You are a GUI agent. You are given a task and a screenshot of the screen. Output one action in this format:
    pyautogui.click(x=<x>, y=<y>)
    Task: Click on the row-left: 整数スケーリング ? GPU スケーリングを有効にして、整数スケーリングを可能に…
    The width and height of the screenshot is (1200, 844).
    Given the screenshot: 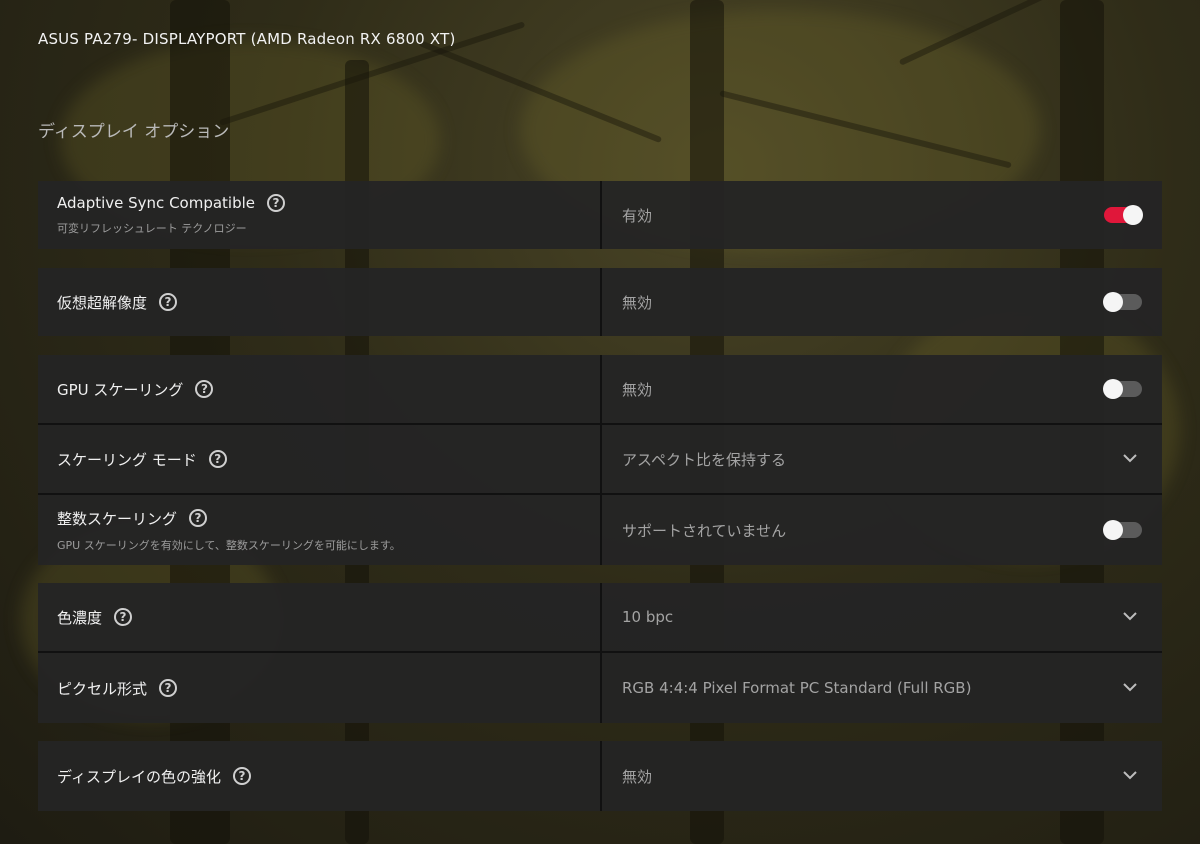 What is the action you would take?
    pyautogui.click(x=319, y=530)
    